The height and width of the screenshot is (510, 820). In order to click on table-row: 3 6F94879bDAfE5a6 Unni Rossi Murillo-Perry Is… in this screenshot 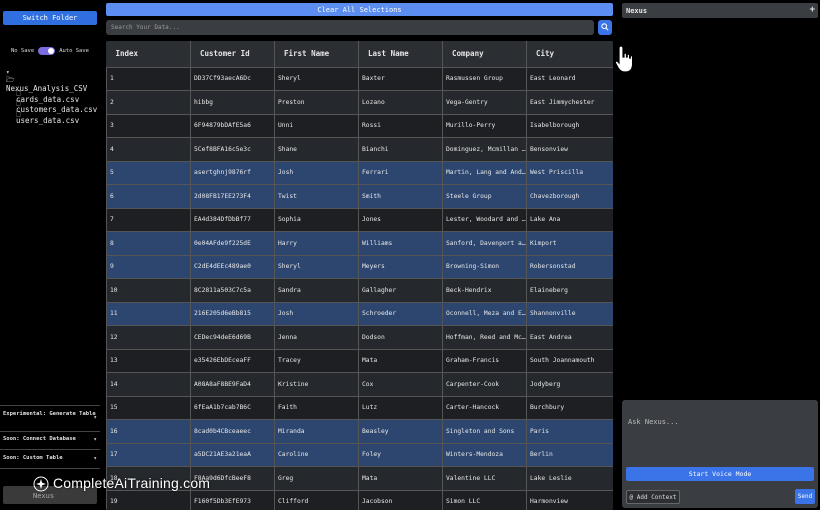, I will do `click(359, 125)`.